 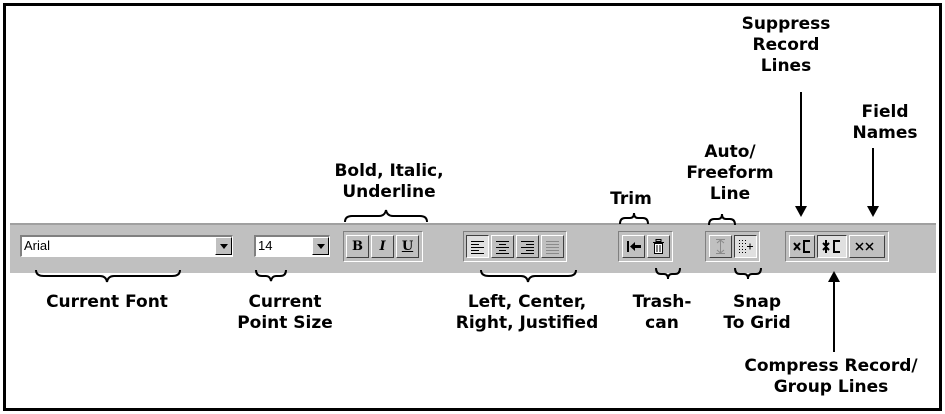 What do you see at coordinates (873, 211) in the screenshot?
I see `arrow-field-names-head` at bounding box center [873, 211].